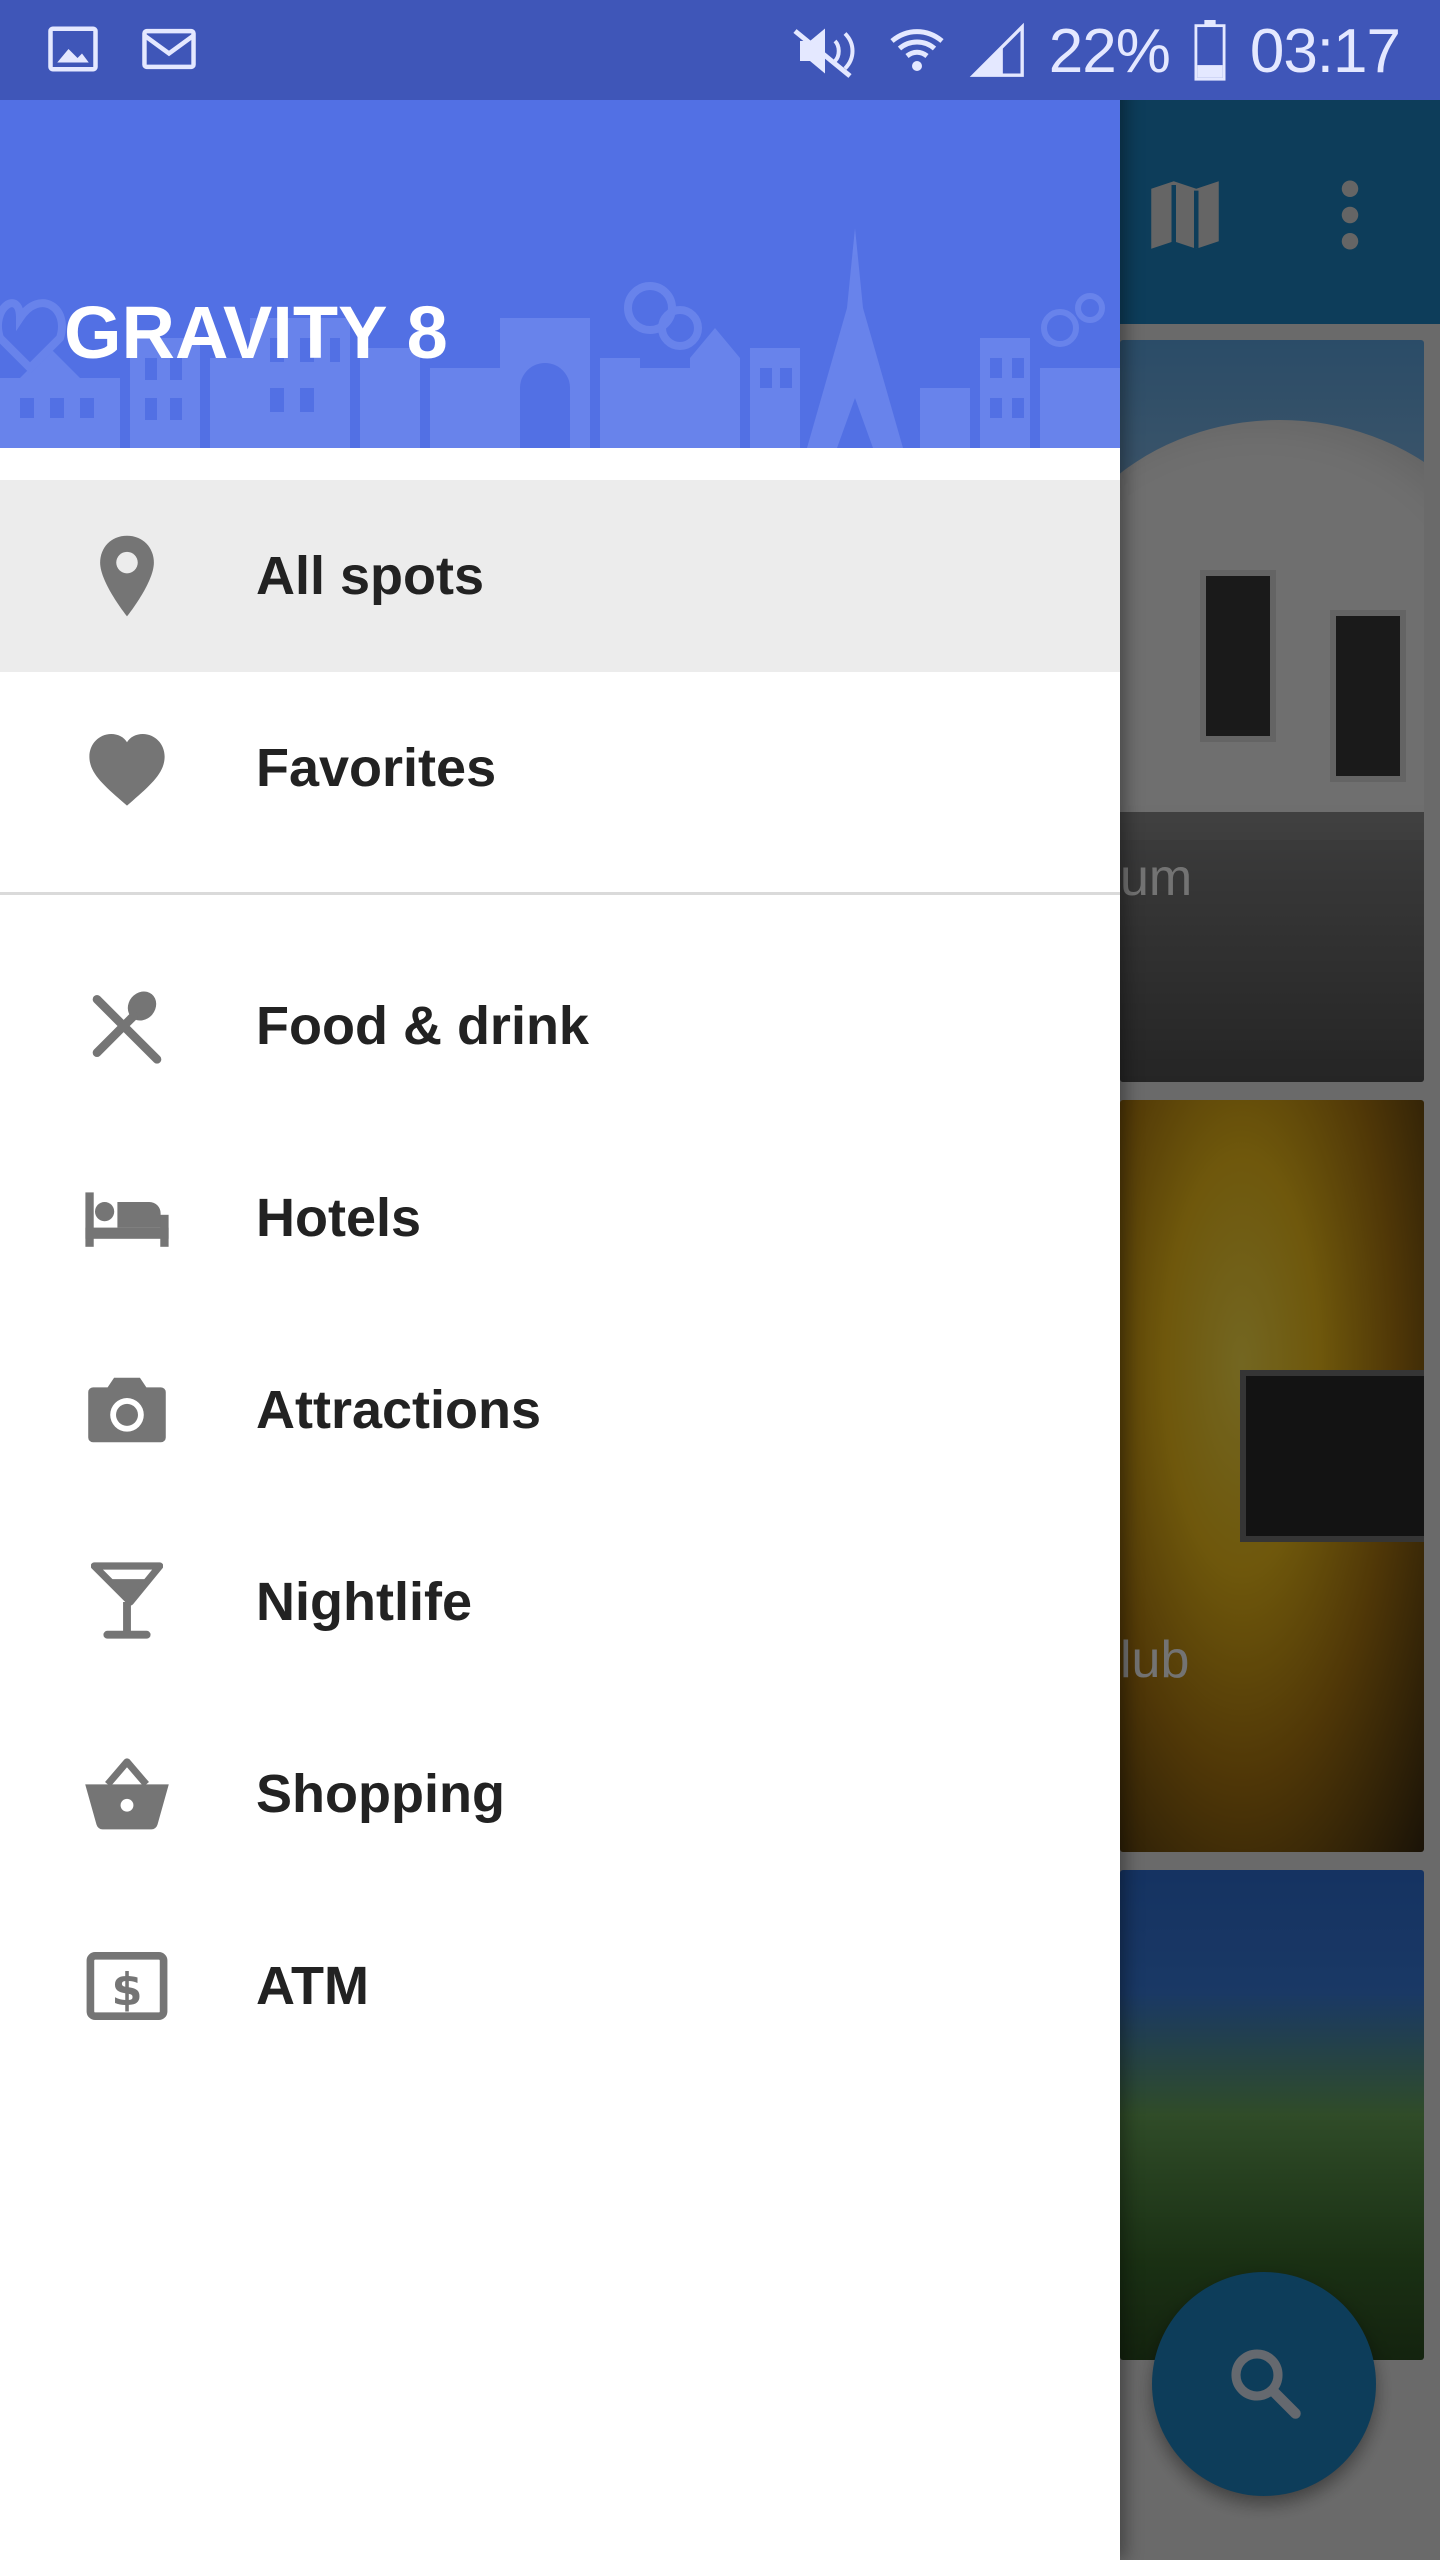 This screenshot has width=1440, height=2560. Describe the element at coordinates (370, 576) in the screenshot. I see `nav-item-label: All spots` at that location.